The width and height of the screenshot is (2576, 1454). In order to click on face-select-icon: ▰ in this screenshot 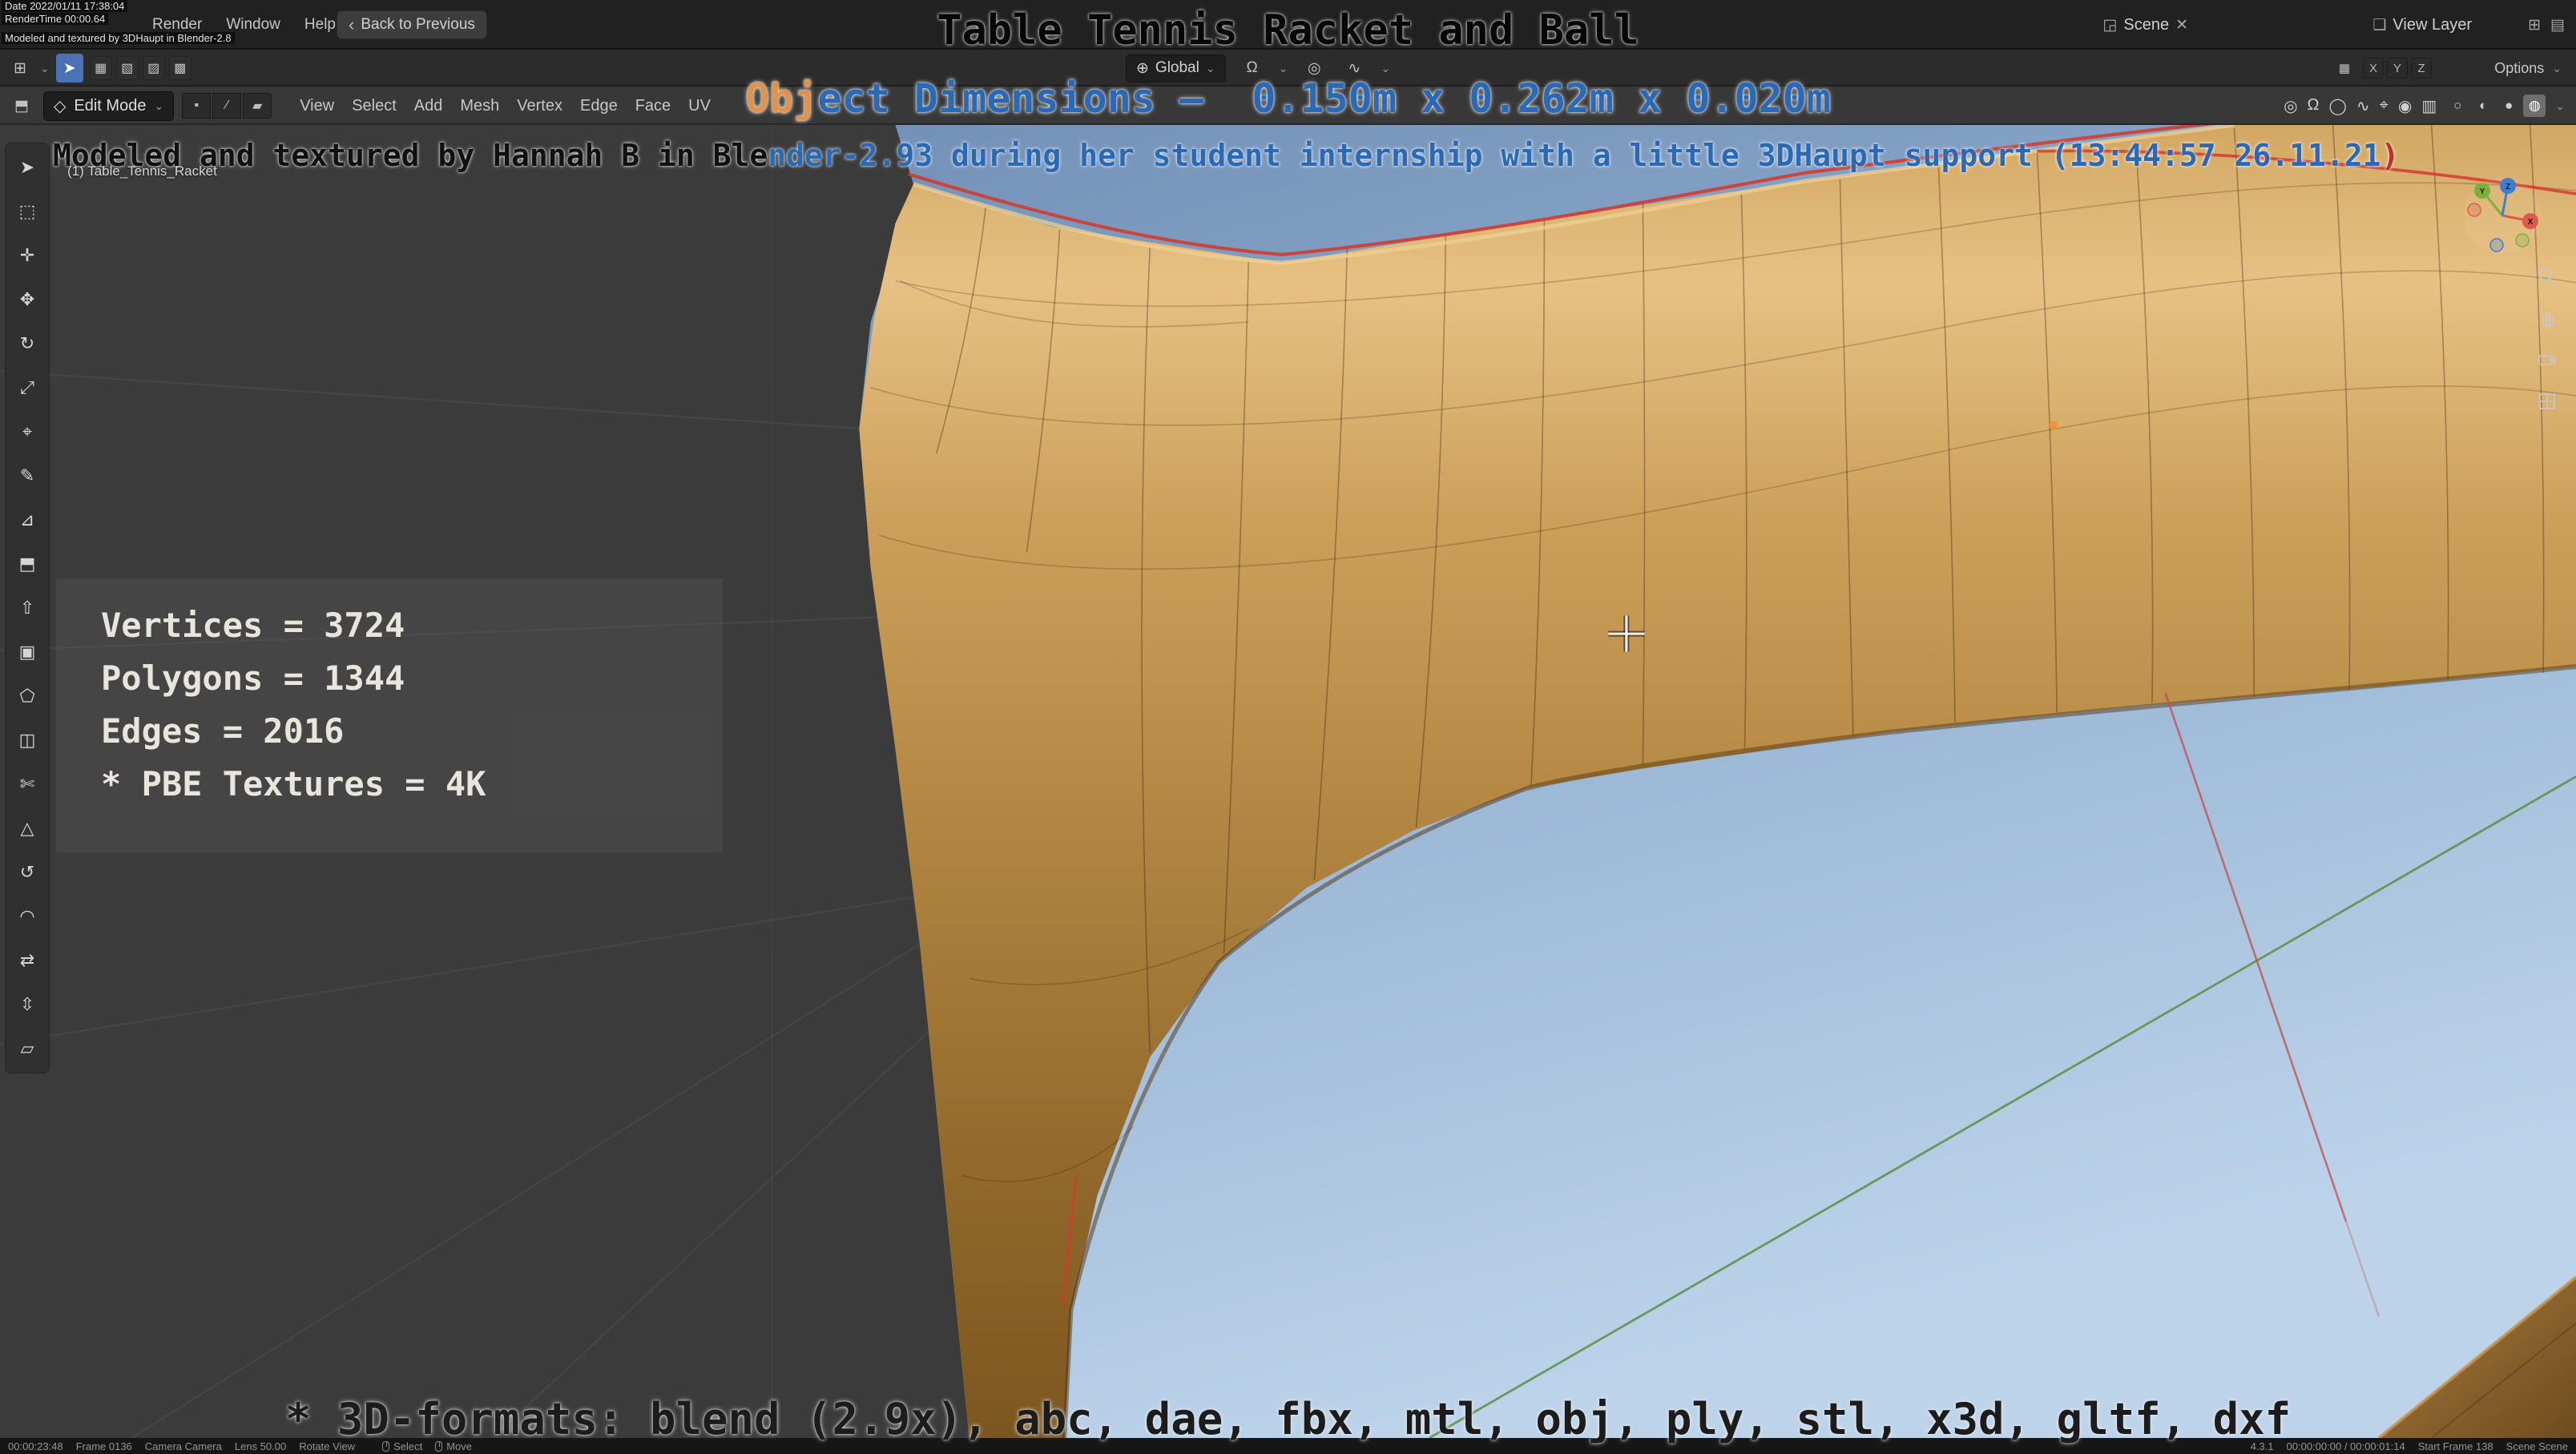, I will do `click(257, 106)`.